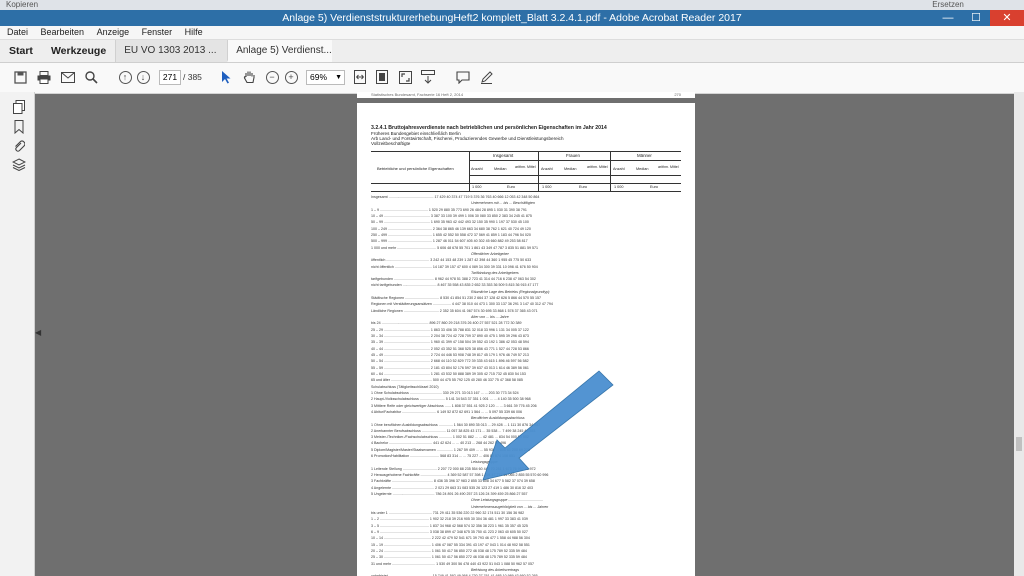 The width and height of the screenshot is (1024, 576). Describe the element at coordinates (19, 146) in the screenshot. I see `attachment-icon` at that location.